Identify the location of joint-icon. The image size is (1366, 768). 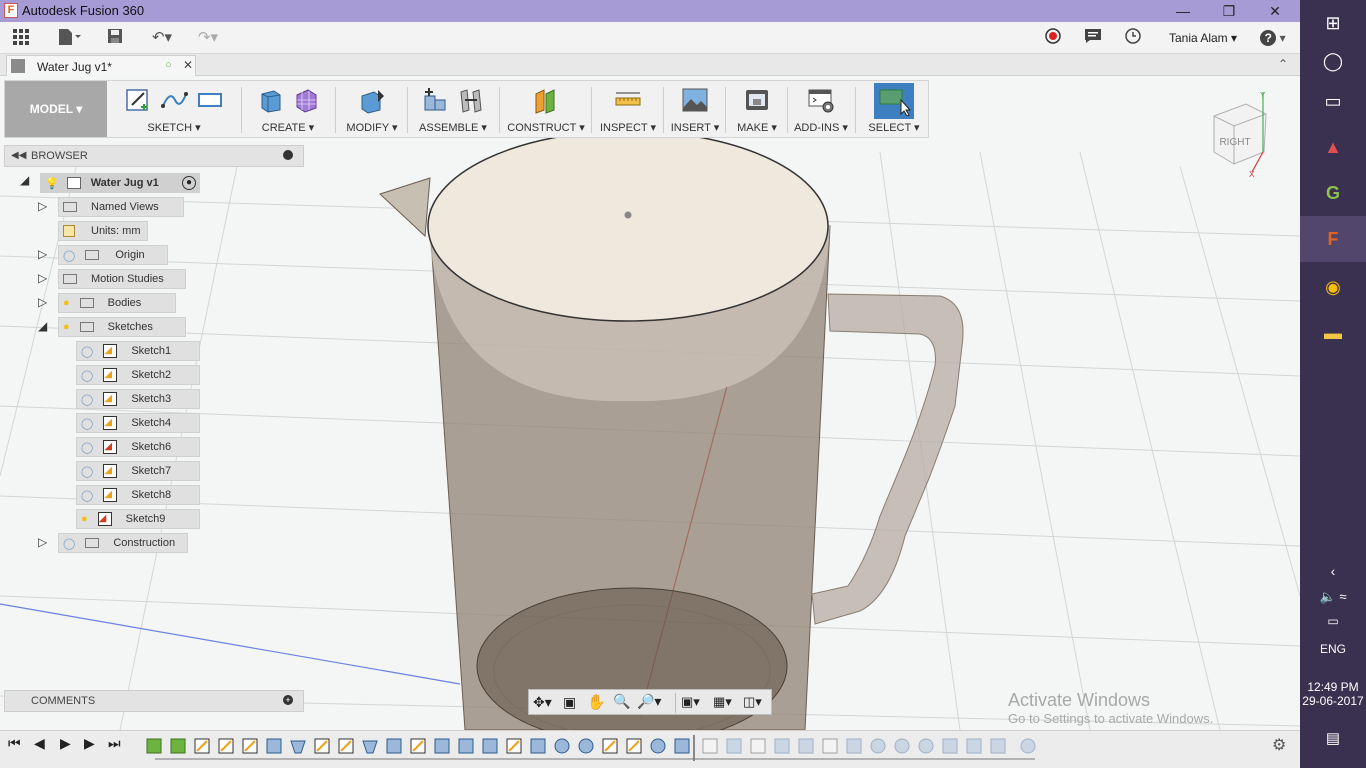
(471, 100).